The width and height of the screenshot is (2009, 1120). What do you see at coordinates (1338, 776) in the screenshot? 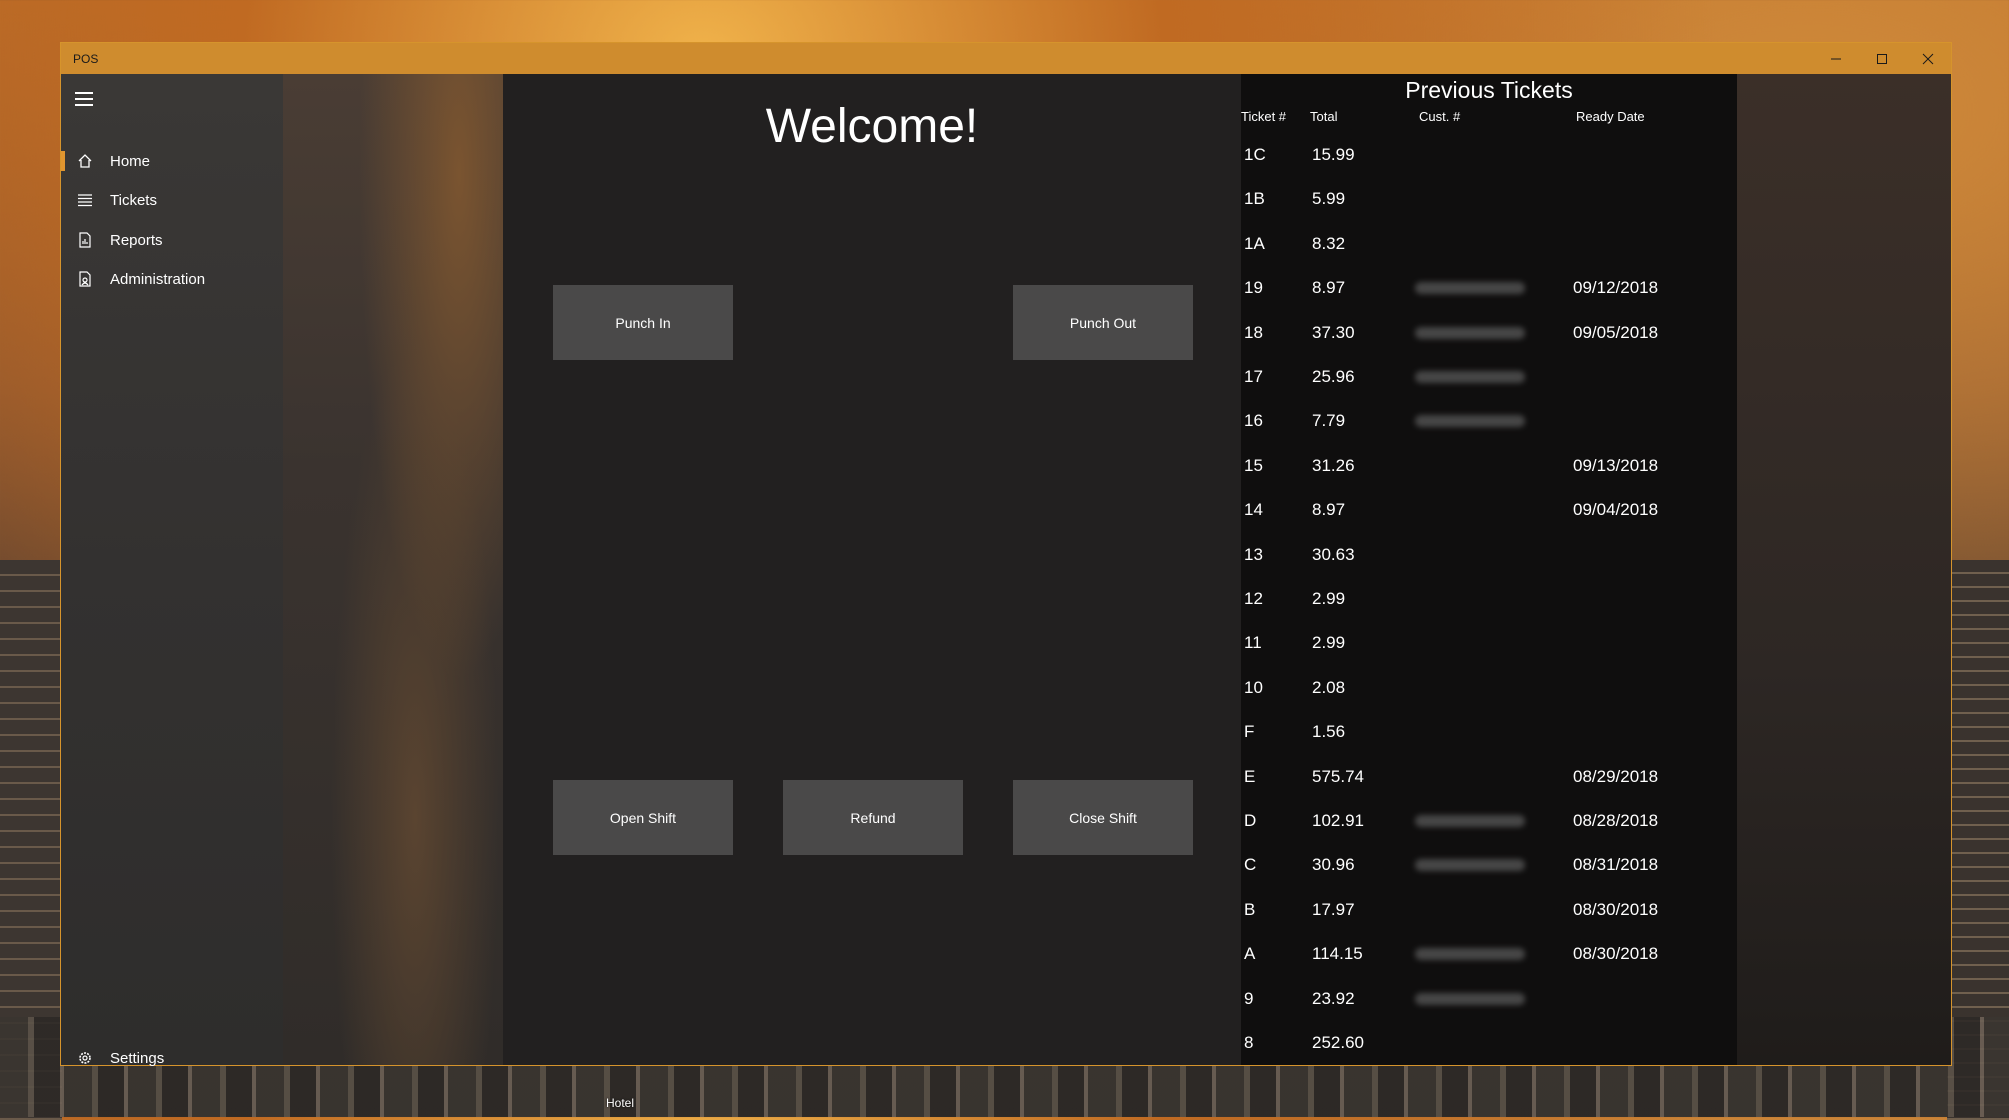
I see `ticket-total: 575.74` at bounding box center [1338, 776].